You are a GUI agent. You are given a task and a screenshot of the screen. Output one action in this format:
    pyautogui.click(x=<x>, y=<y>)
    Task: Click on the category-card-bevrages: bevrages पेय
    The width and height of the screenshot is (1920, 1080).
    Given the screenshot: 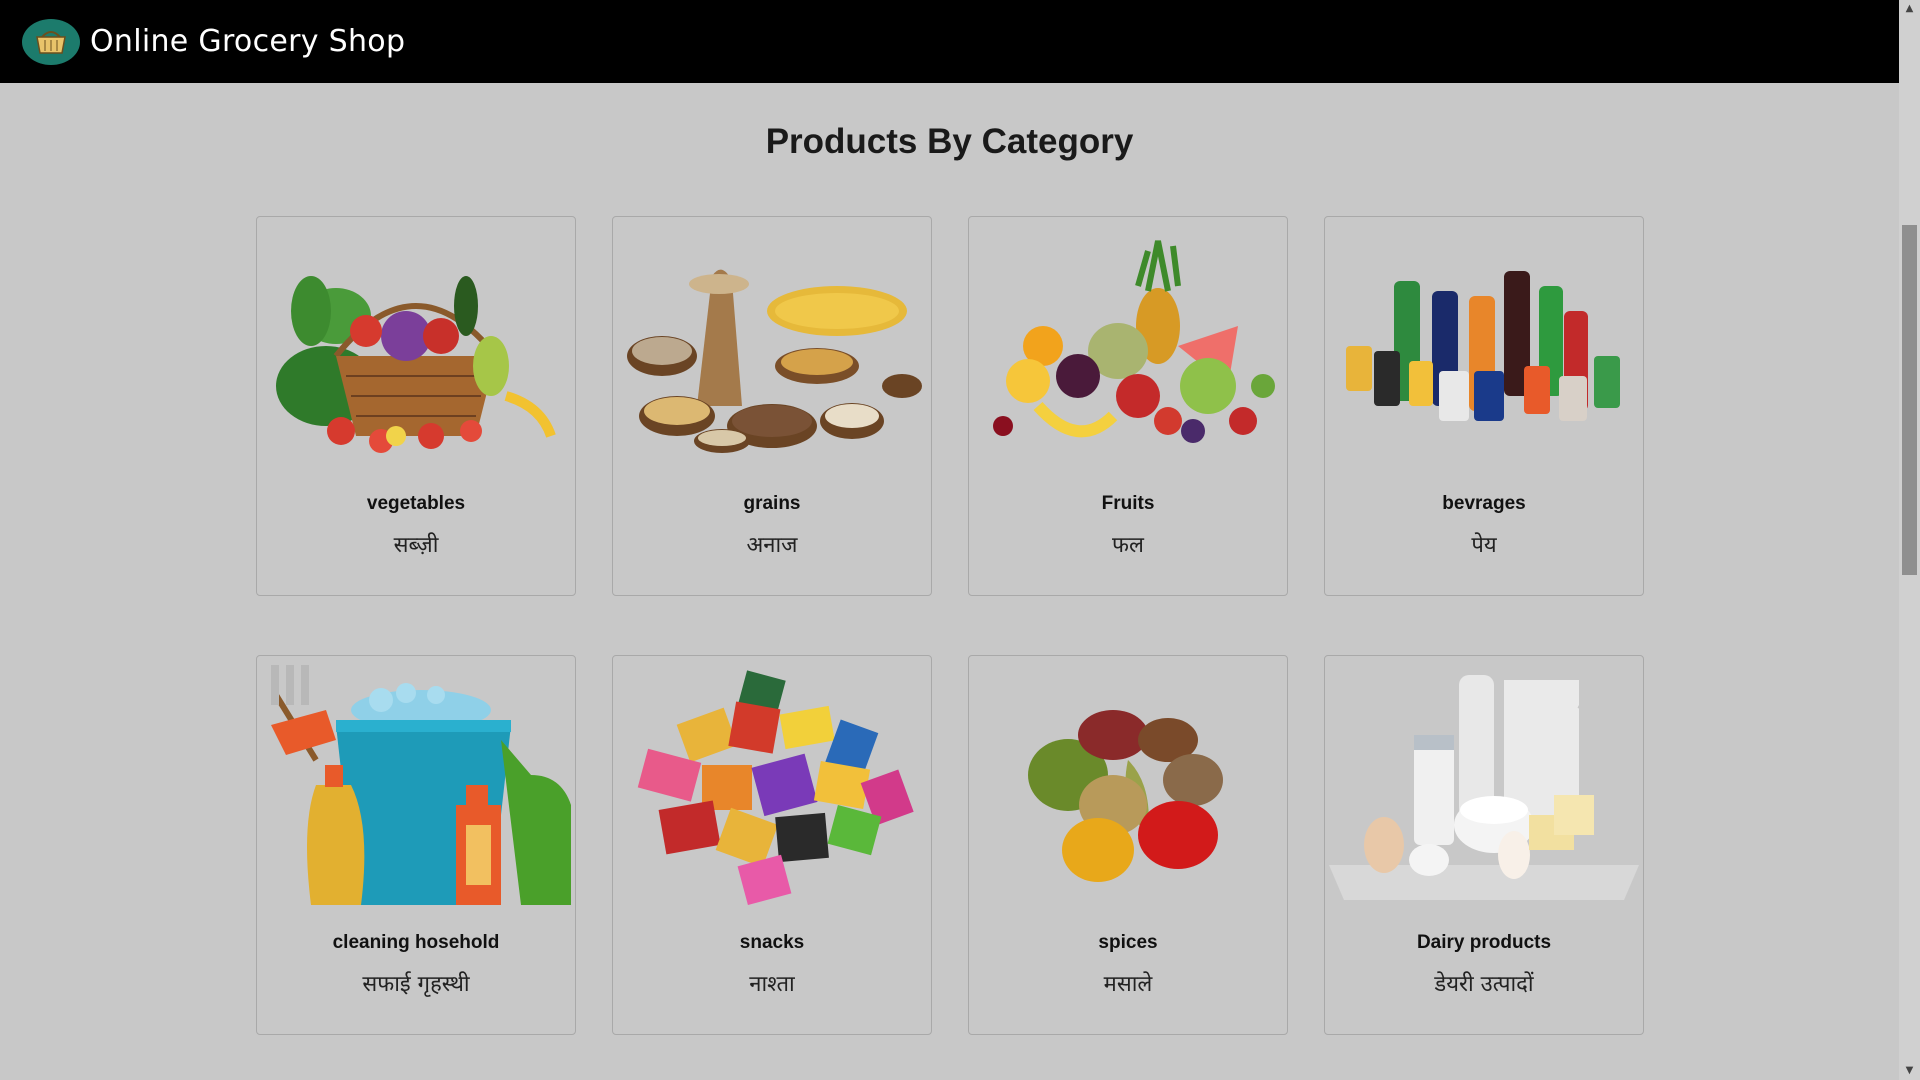 What is the action you would take?
    pyautogui.click(x=1484, y=406)
    